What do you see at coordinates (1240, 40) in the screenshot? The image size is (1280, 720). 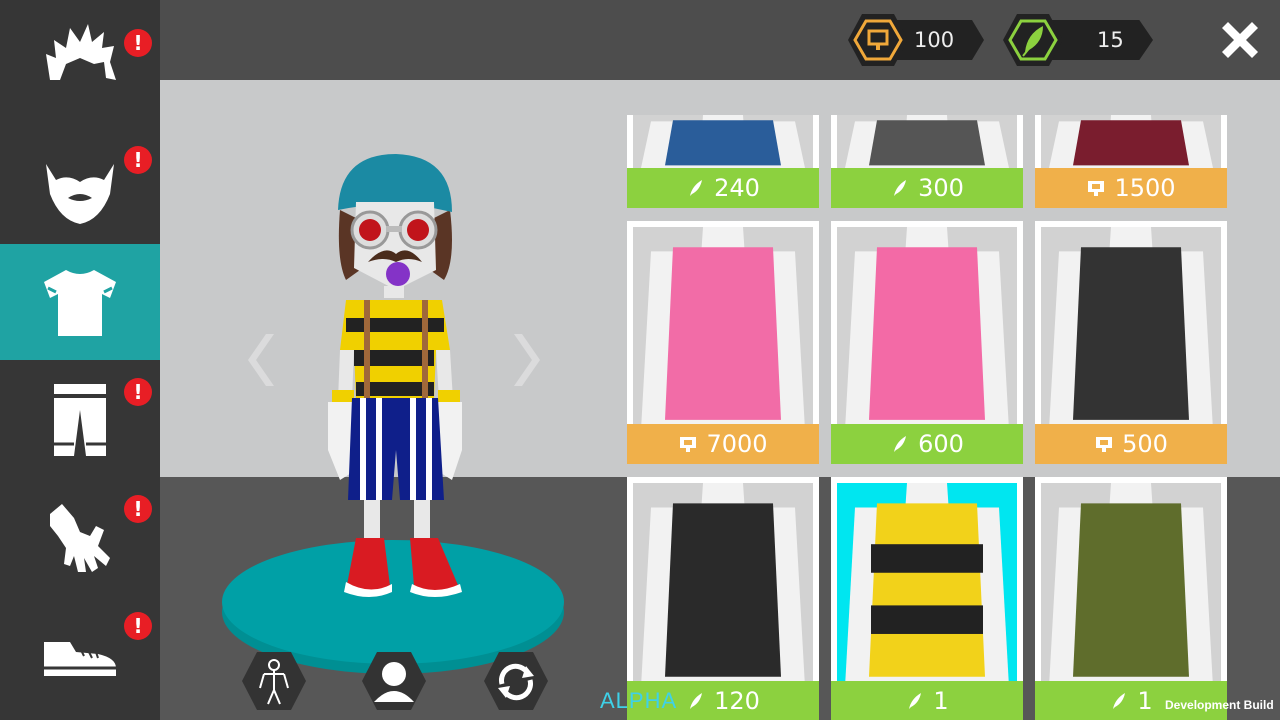 I see `close-icon` at bounding box center [1240, 40].